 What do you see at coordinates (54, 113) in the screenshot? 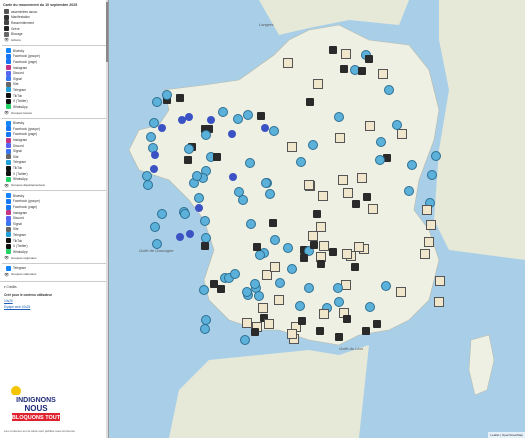
I see `layer-toggle-local: 👁 Groupes locaux` at bounding box center [54, 113].